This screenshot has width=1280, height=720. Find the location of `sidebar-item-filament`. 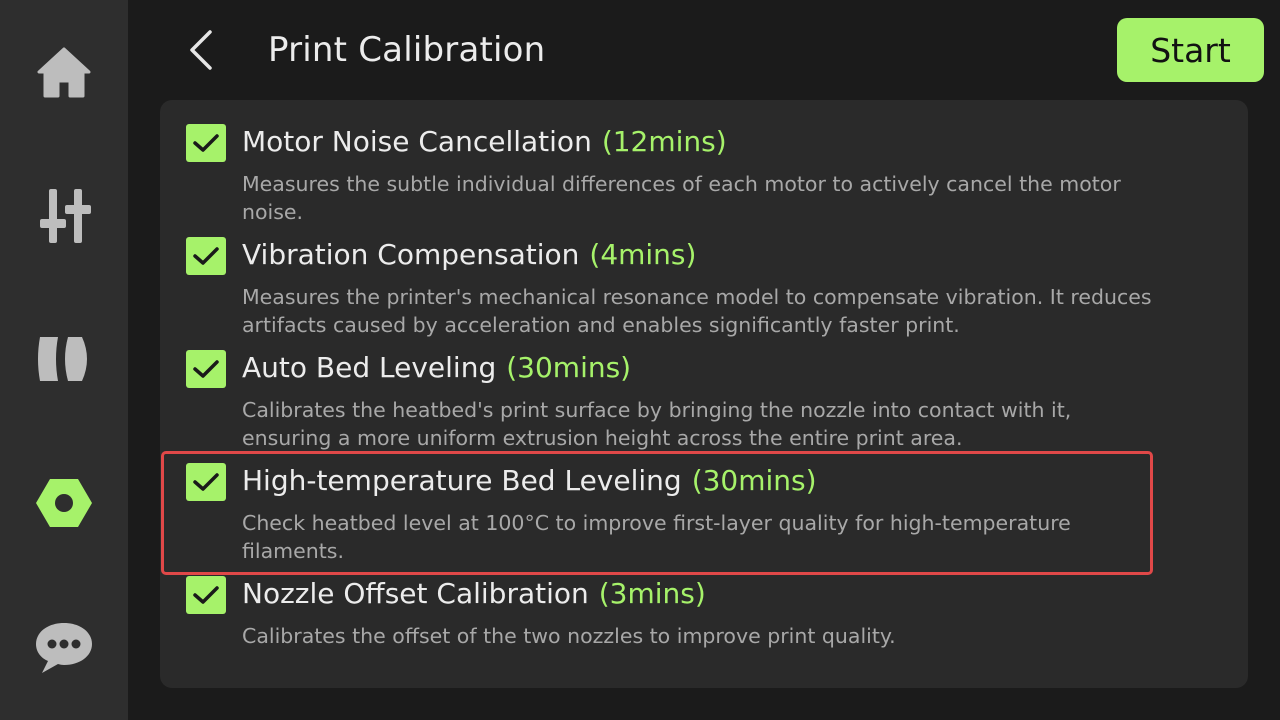

sidebar-item-filament is located at coordinates (64, 359).